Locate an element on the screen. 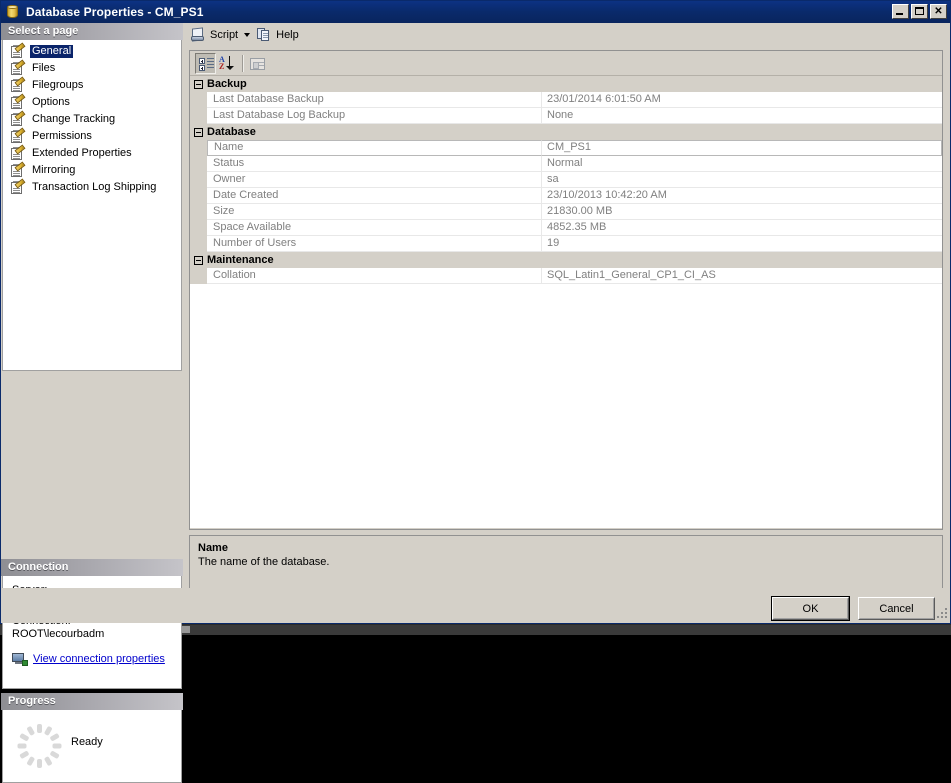  grid-category-row: Backup is located at coordinates (566, 84).